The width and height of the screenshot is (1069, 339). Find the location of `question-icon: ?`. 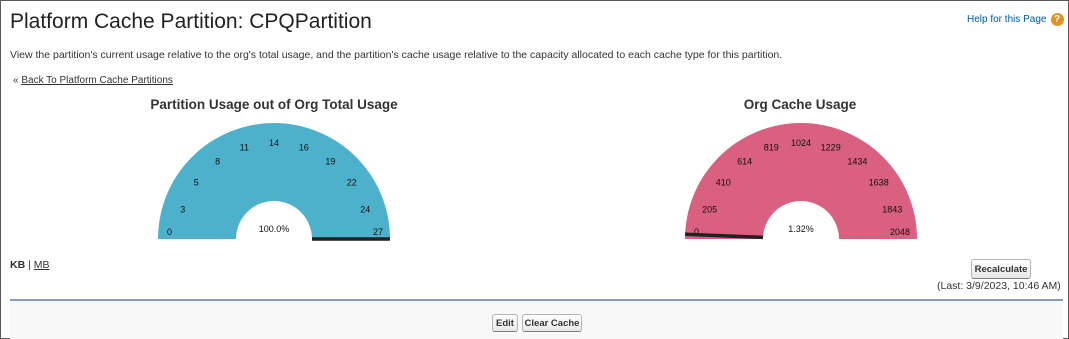

question-icon: ? is located at coordinates (1057, 19).